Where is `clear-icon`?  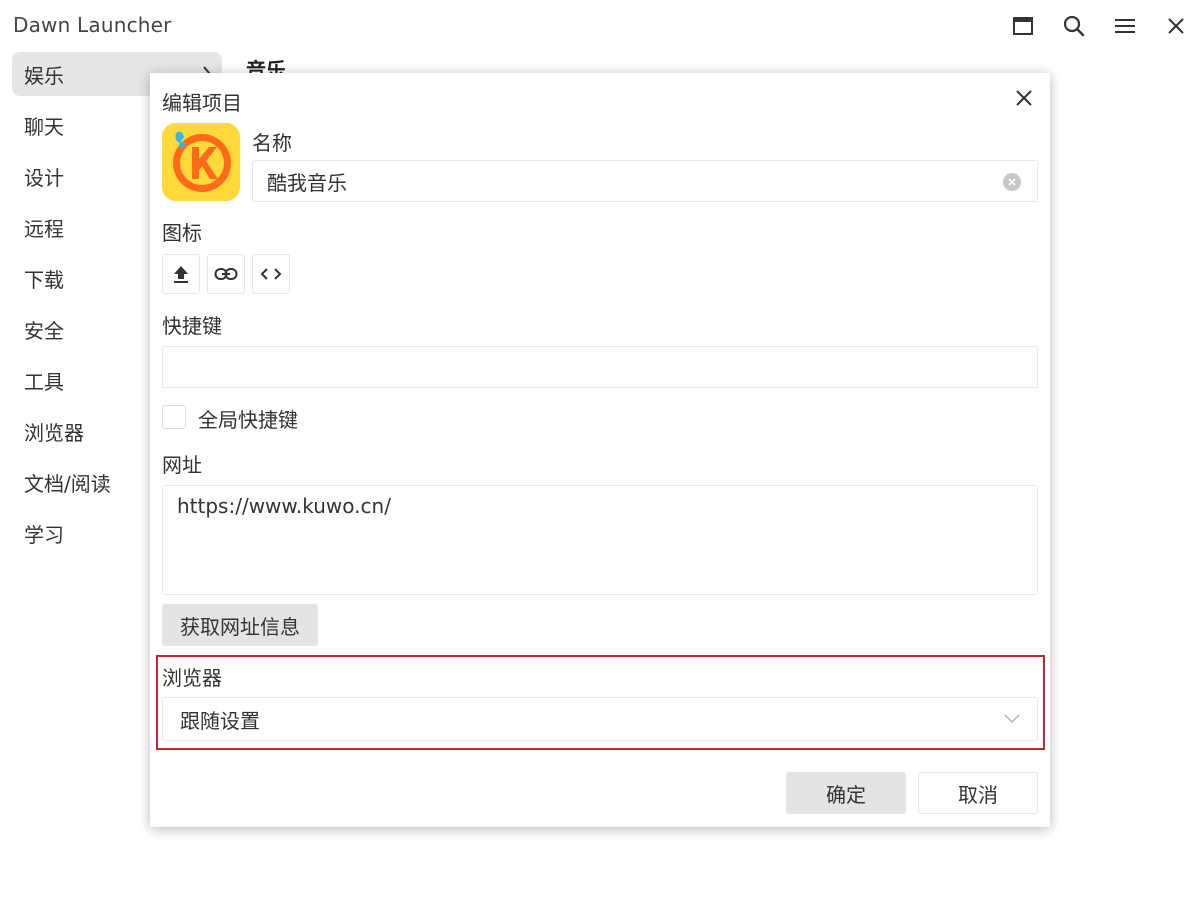 clear-icon is located at coordinates (1012, 182).